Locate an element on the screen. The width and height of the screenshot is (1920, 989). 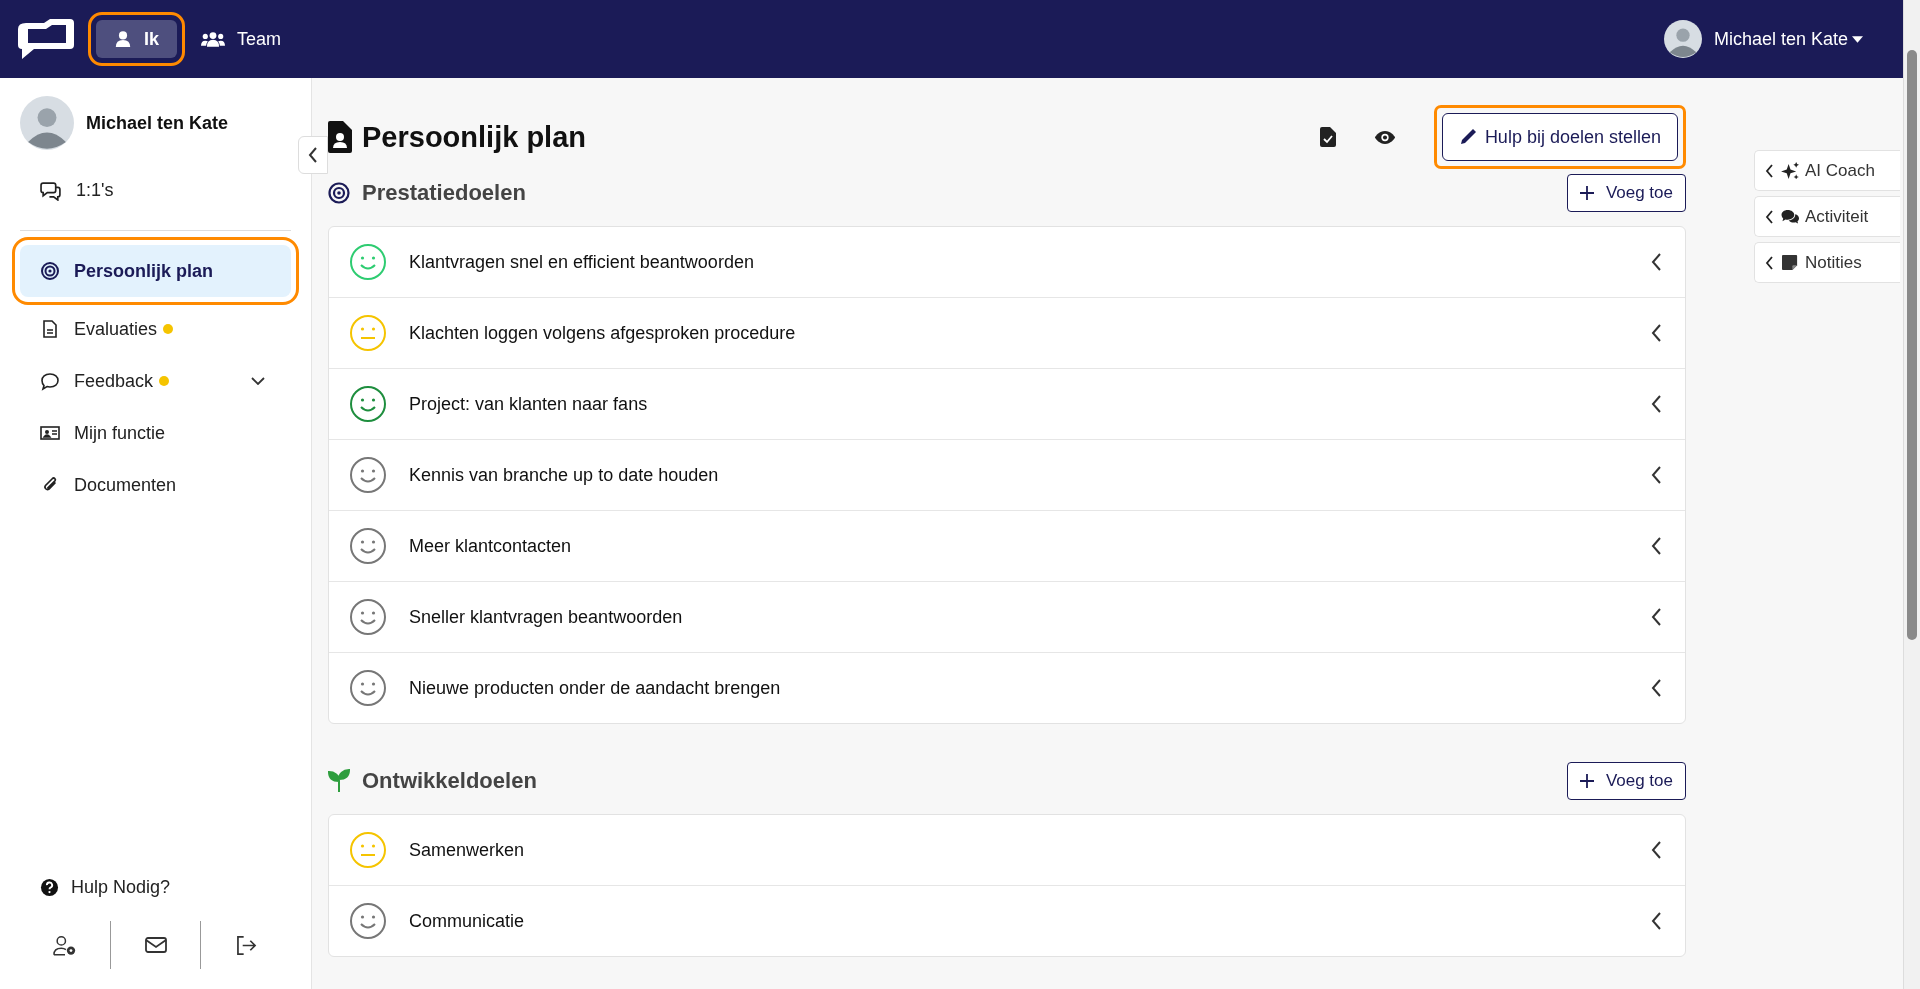
sidebar-item: Documenten is located at coordinates (155, 485).